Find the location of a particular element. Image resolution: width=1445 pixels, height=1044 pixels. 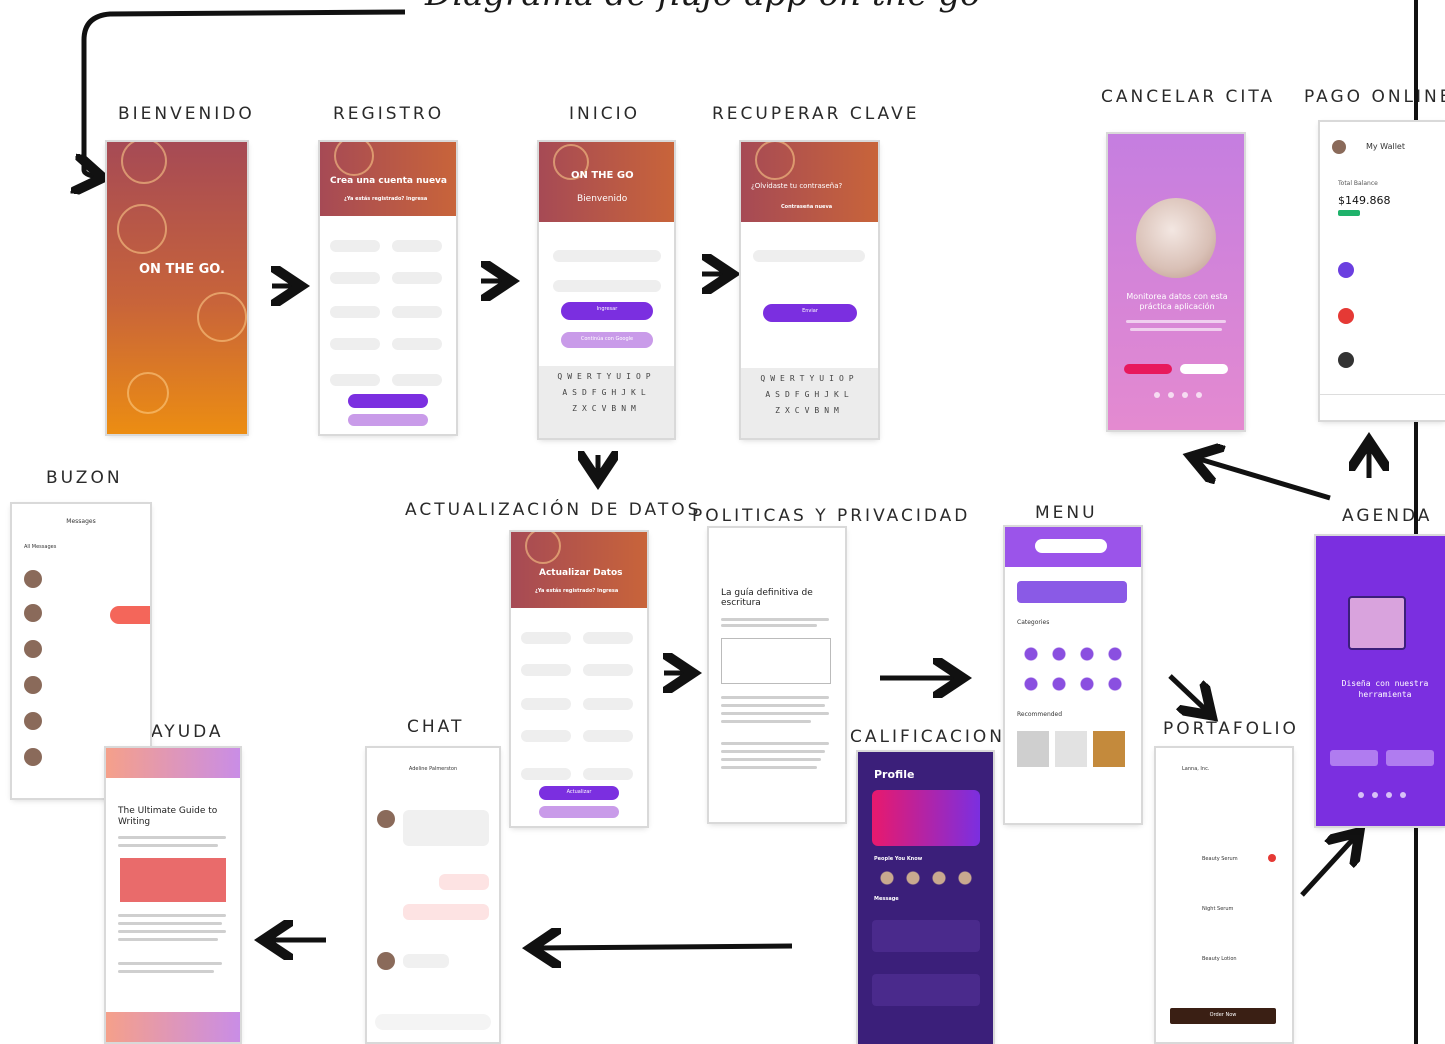

login-button-label: Ingresar is located at coordinates (607, 309).